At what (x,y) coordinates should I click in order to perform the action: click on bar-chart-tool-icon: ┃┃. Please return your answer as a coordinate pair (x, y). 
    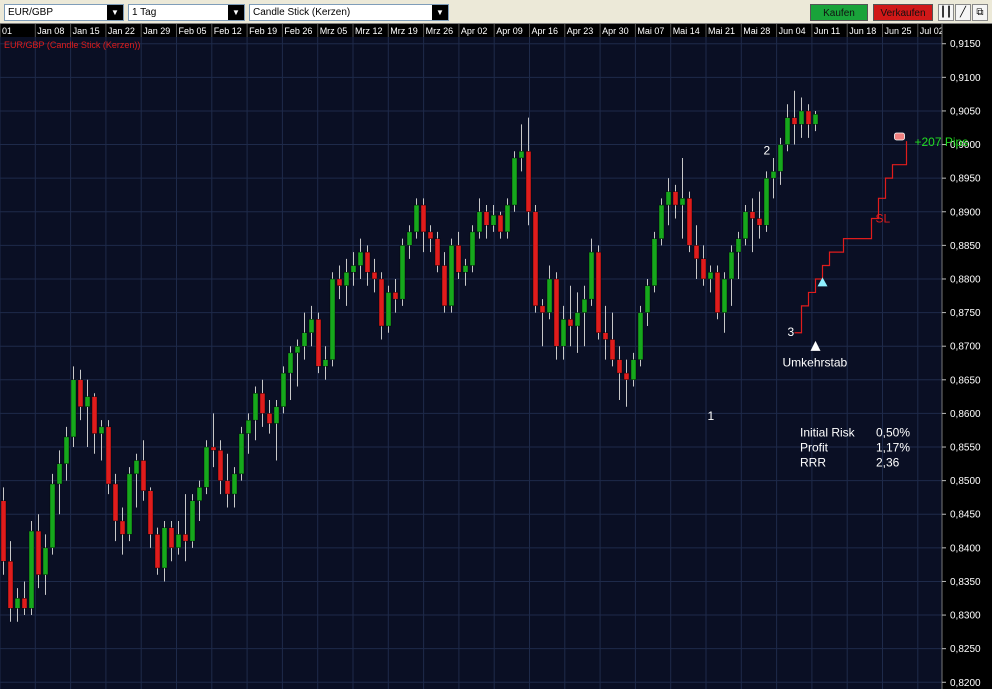
    Looking at the image, I should click on (946, 12).